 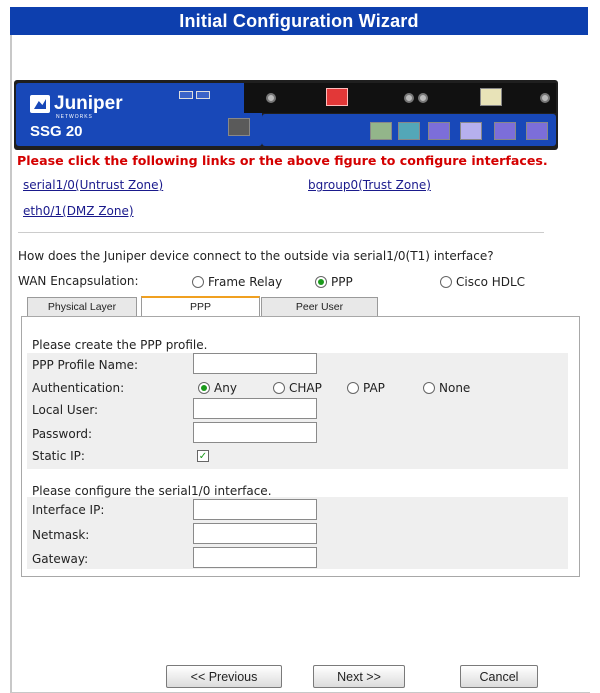 I want to click on link-eth-dmz: eth0/1(DMZ Zone), so click(x=78, y=211).